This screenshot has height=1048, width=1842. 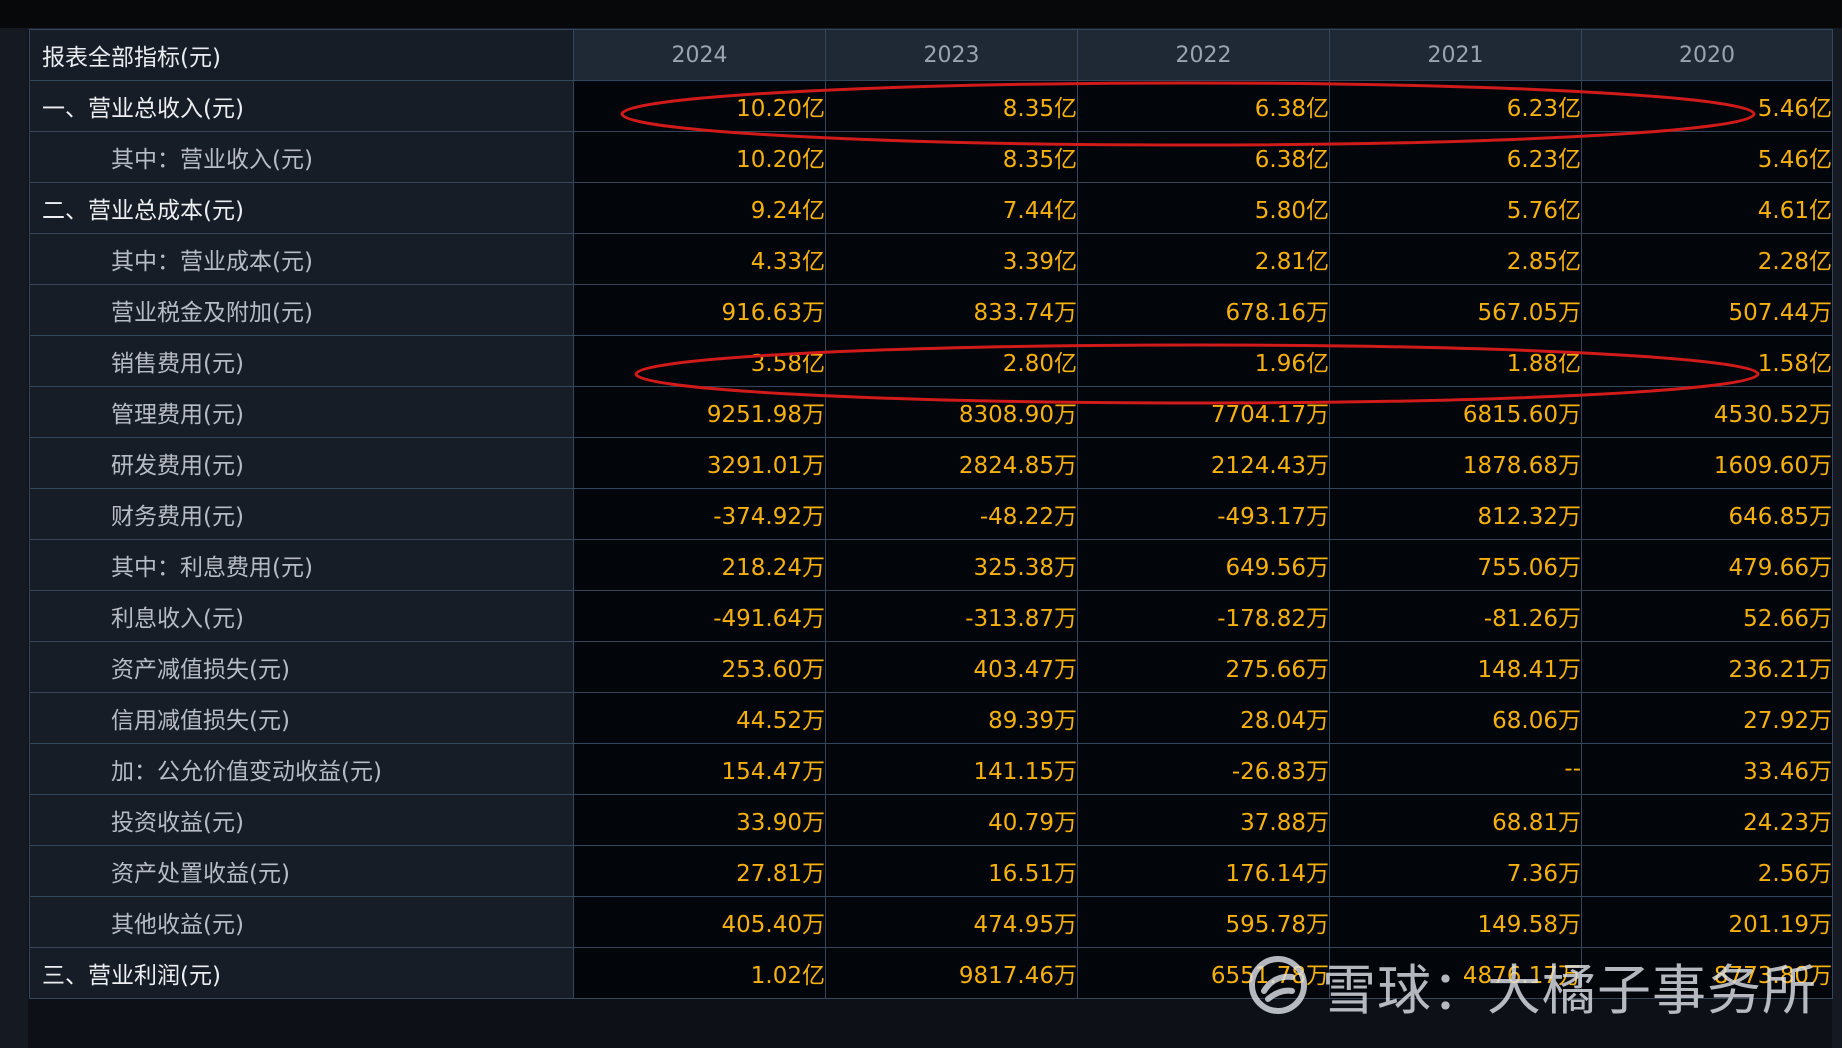 What do you see at coordinates (1203, 514) in the screenshot?
I see `value-cell-2022: -493.17万` at bounding box center [1203, 514].